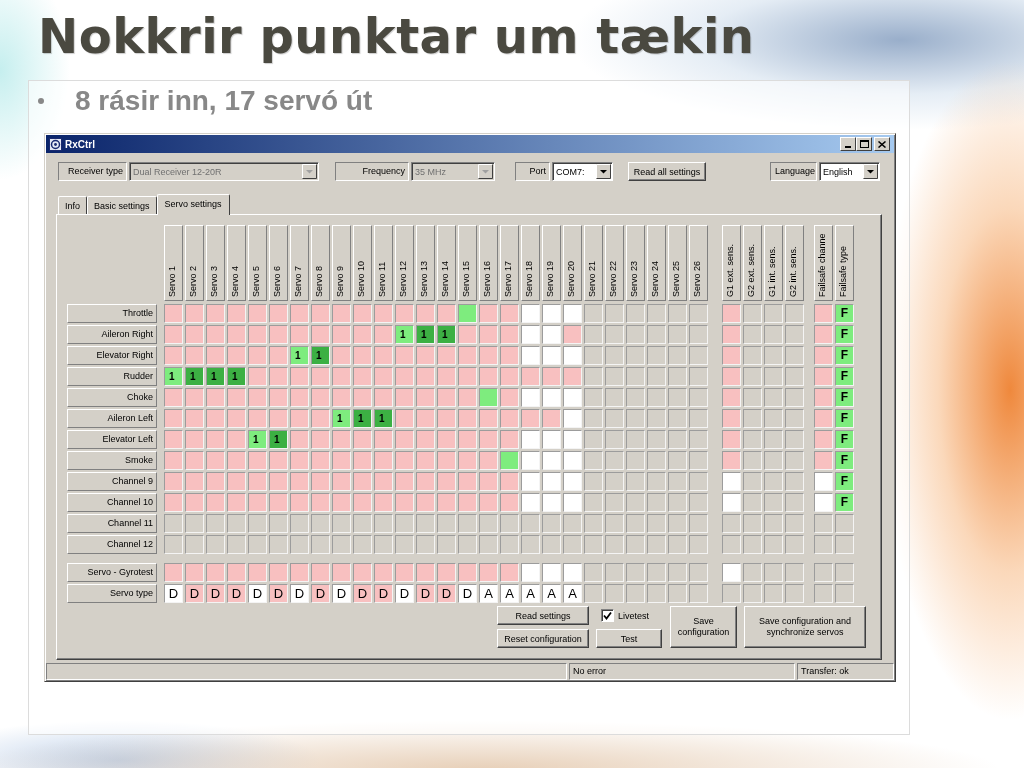 The width and height of the screenshot is (1024, 768). I want to click on column-header: Servo 8, so click(320, 263).